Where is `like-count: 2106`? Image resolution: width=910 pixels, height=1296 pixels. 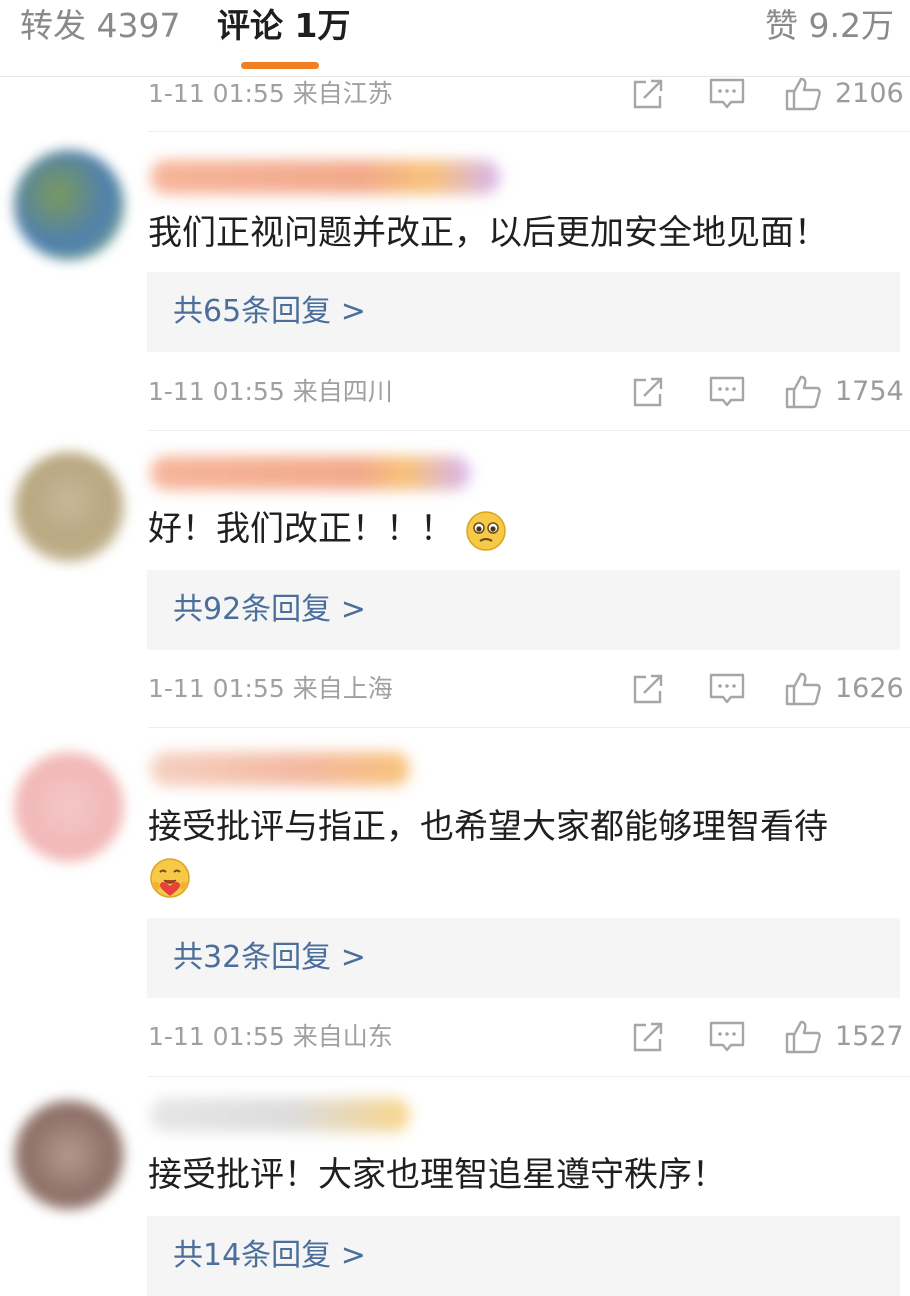
like-count: 2106 is located at coordinates (869, 93).